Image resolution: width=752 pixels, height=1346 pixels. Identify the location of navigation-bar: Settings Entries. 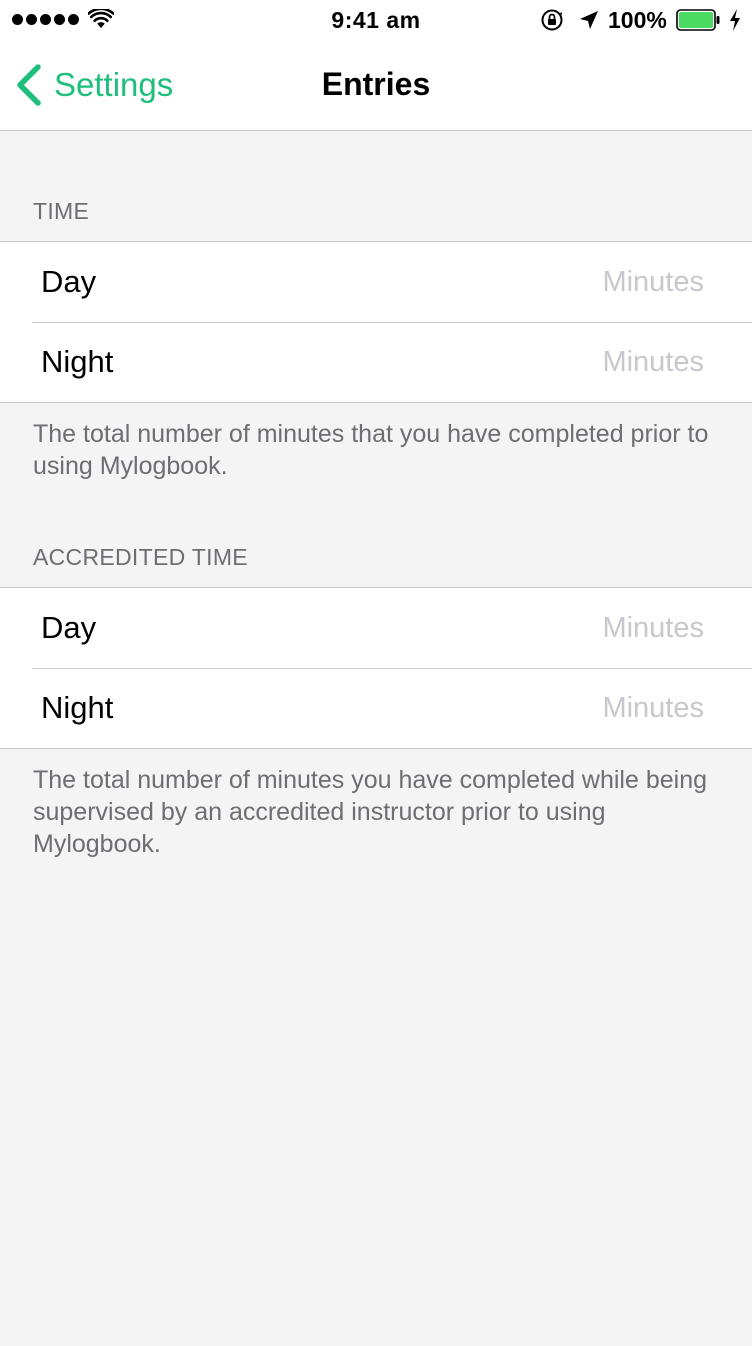
(376, 85).